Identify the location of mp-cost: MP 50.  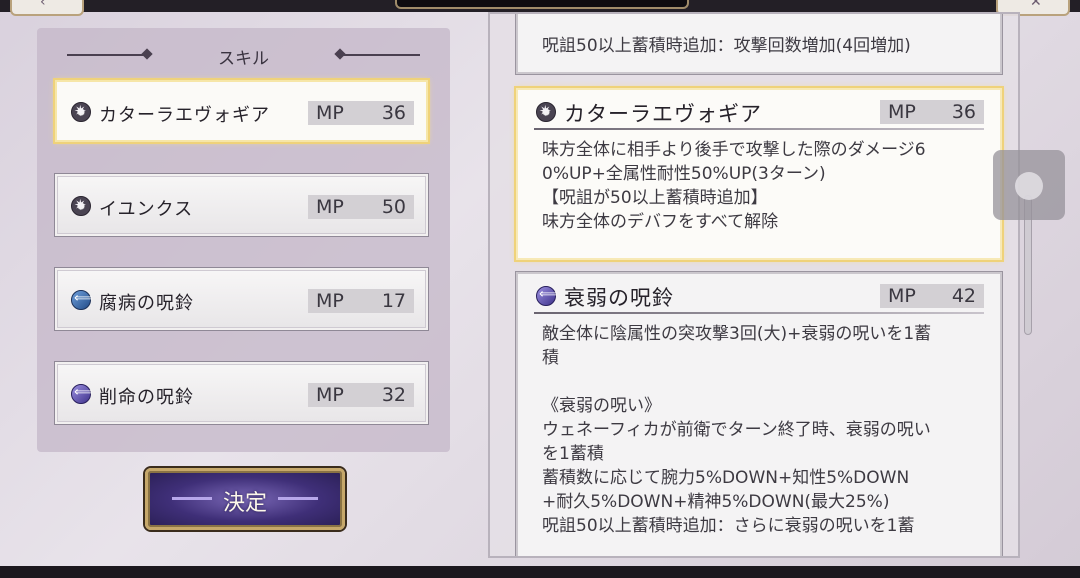
(361, 207).